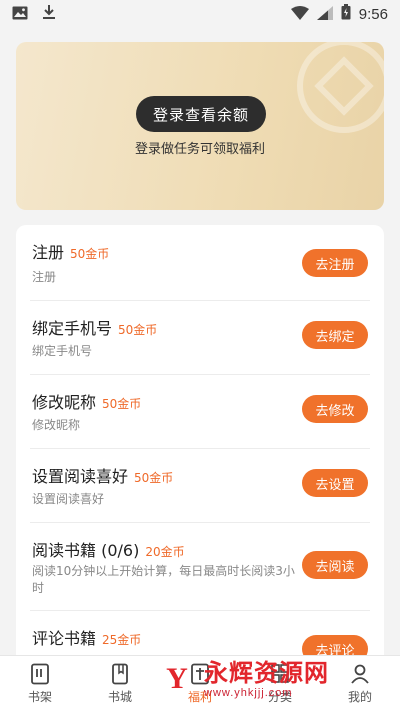 The image size is (400, 711). I want to click on tab-label: 我的, so click(359, 696).